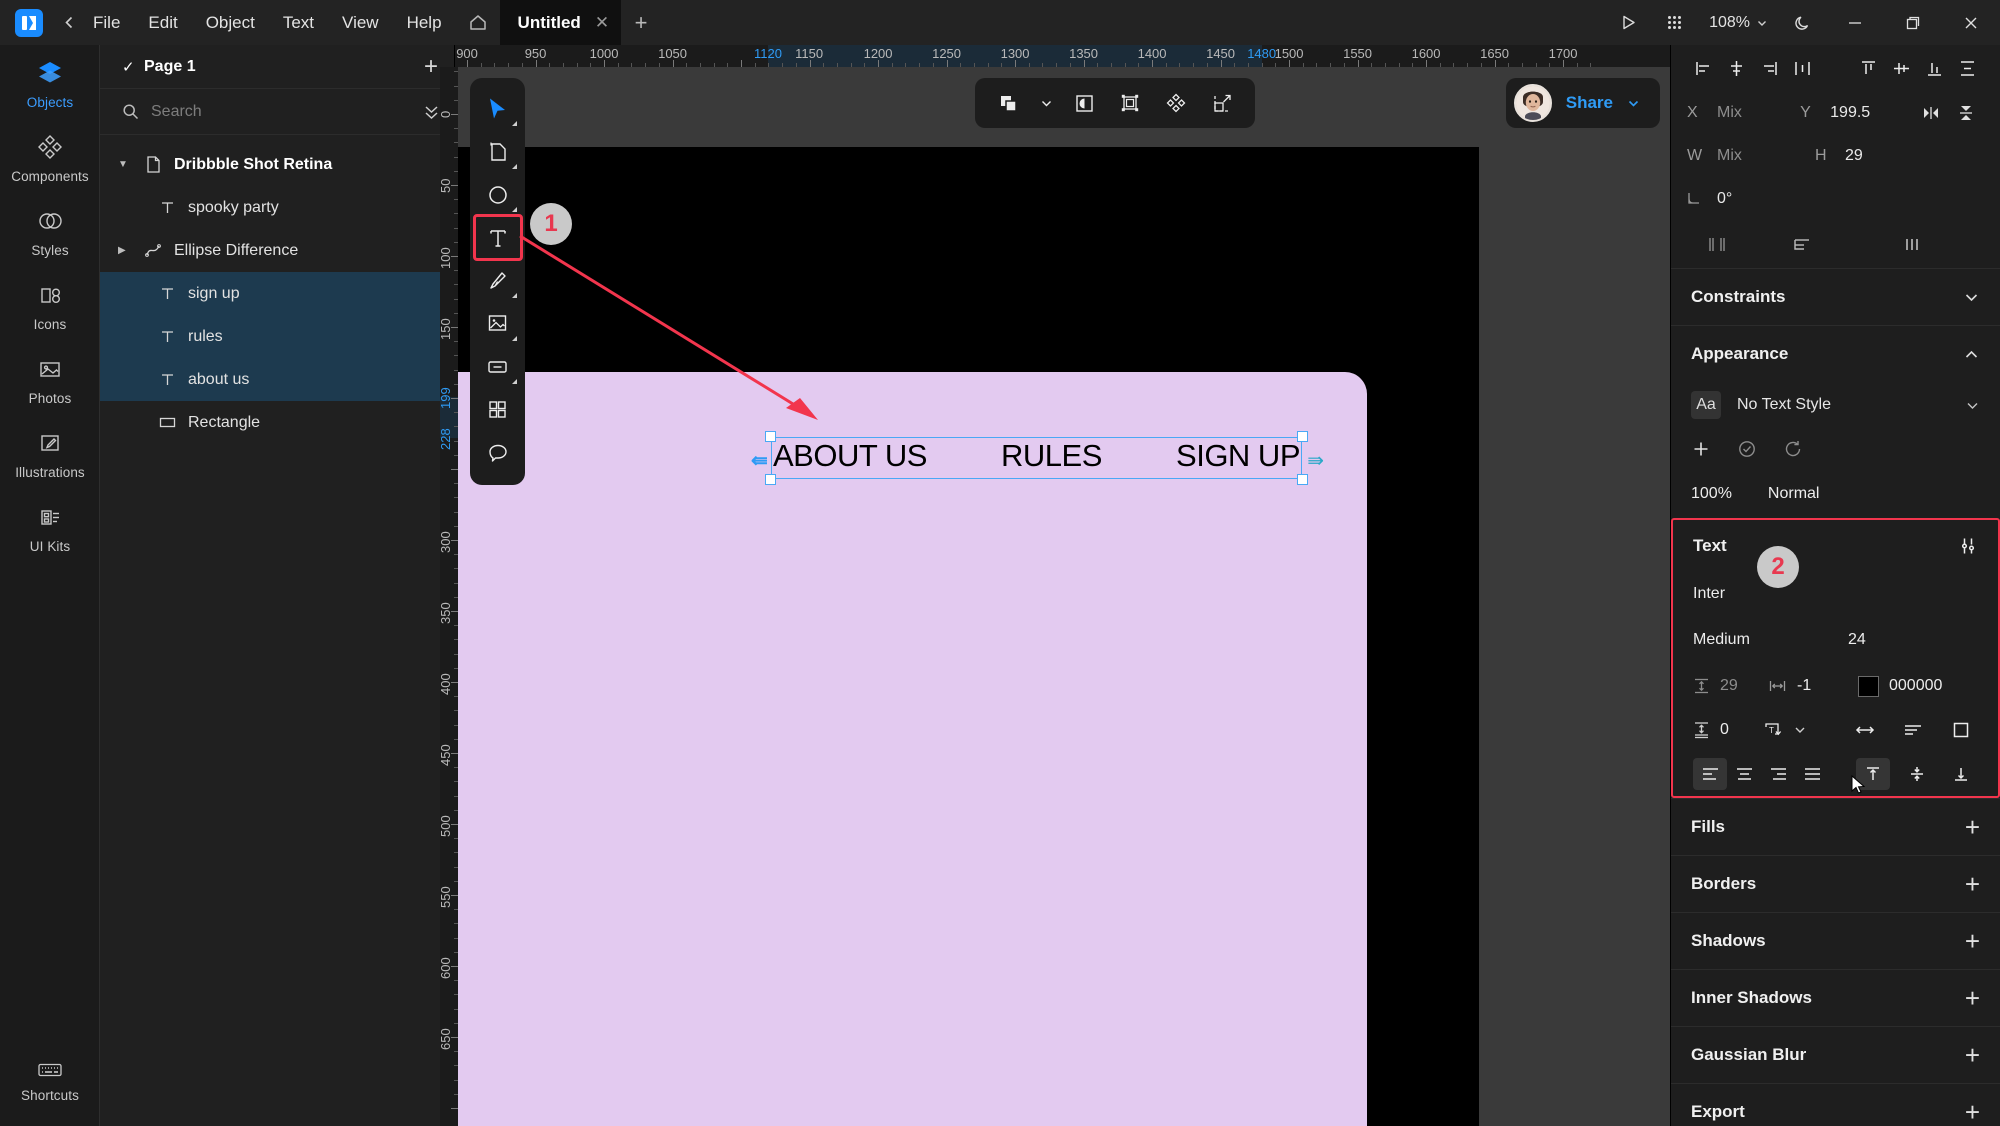 The width and height of the screenshot is (2000, 1126). What do you see at coordinates (1751, 156) in the screenshot?
I see `w-field: W Mix` at bounding box center [1751, 156].